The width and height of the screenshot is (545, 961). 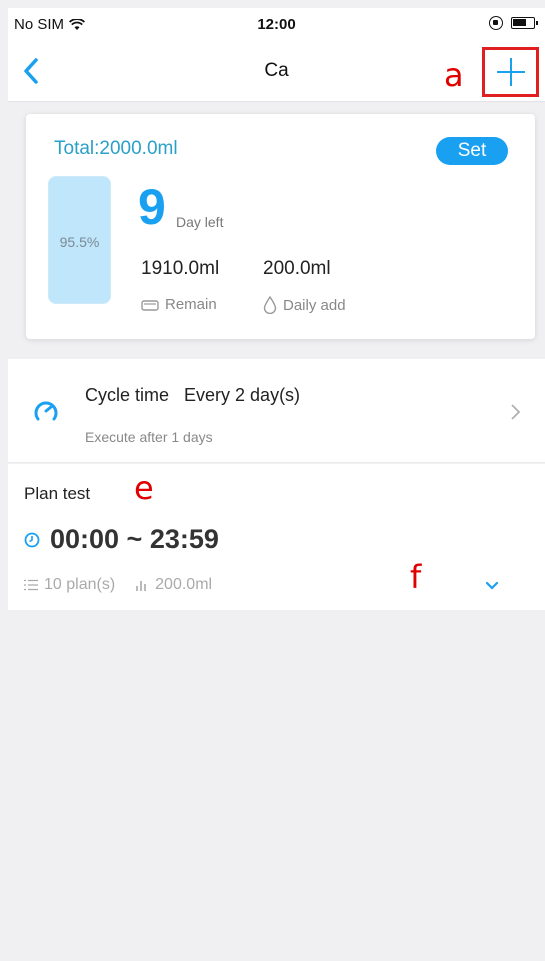 What do you see at coordinates (472, 151) in the screenshot?
I see `set-button: Set` at bounding box center [472, 151].